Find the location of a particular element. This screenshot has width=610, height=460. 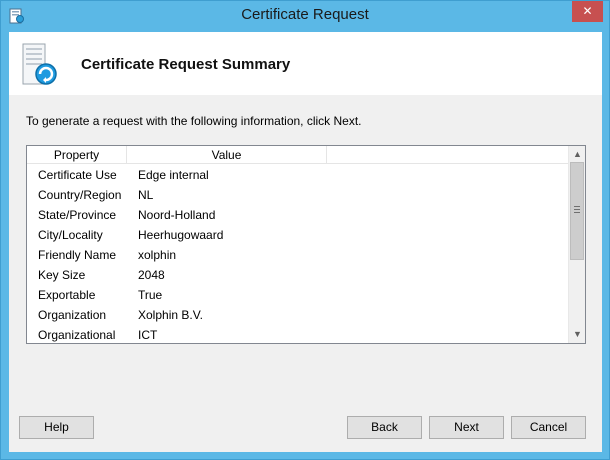

list-item: City/Locality Heerhugowaard is located at coordinates (298, 236).